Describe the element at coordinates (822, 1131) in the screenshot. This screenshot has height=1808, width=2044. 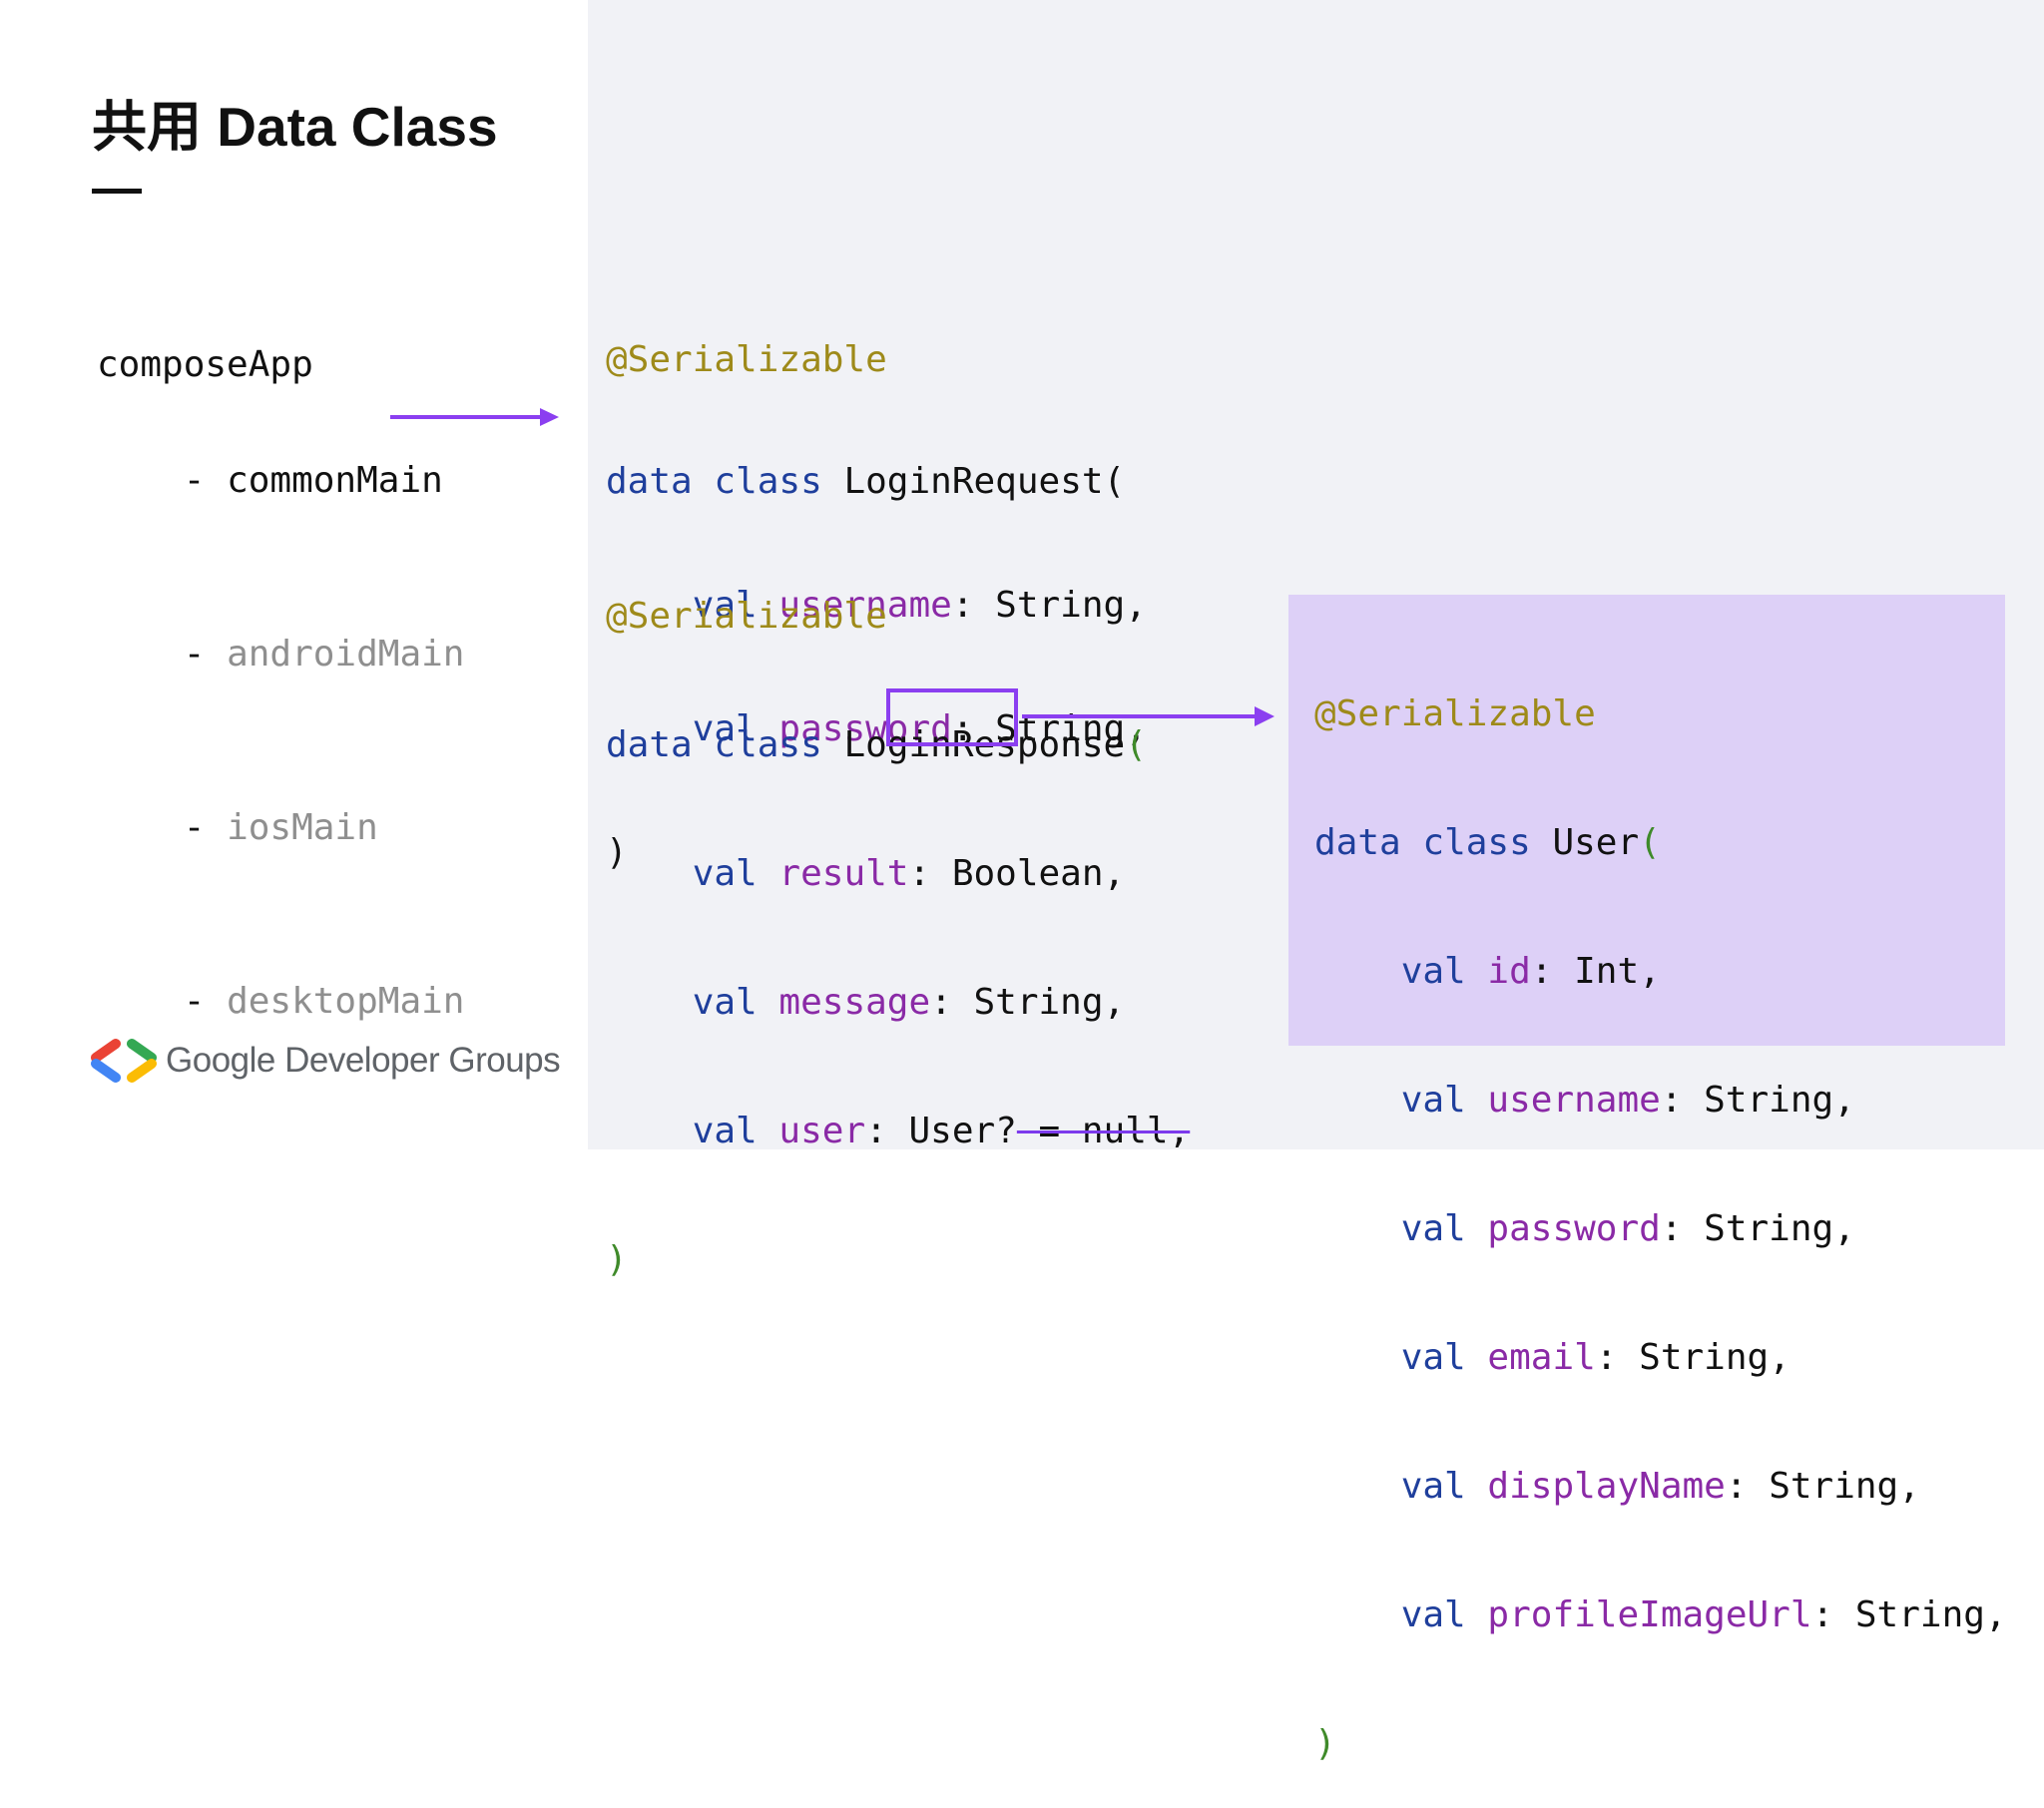
I see `field-name-user: user` at that location.